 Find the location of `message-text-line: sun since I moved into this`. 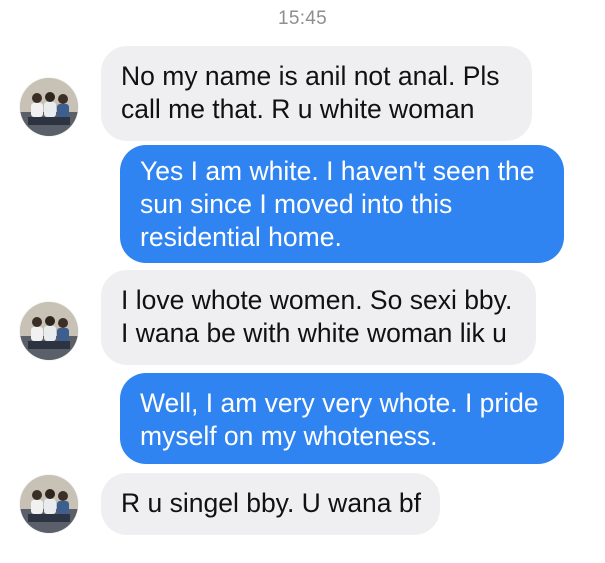

message-text-line: sun since I moved into this is located at coordinates (296, 204).